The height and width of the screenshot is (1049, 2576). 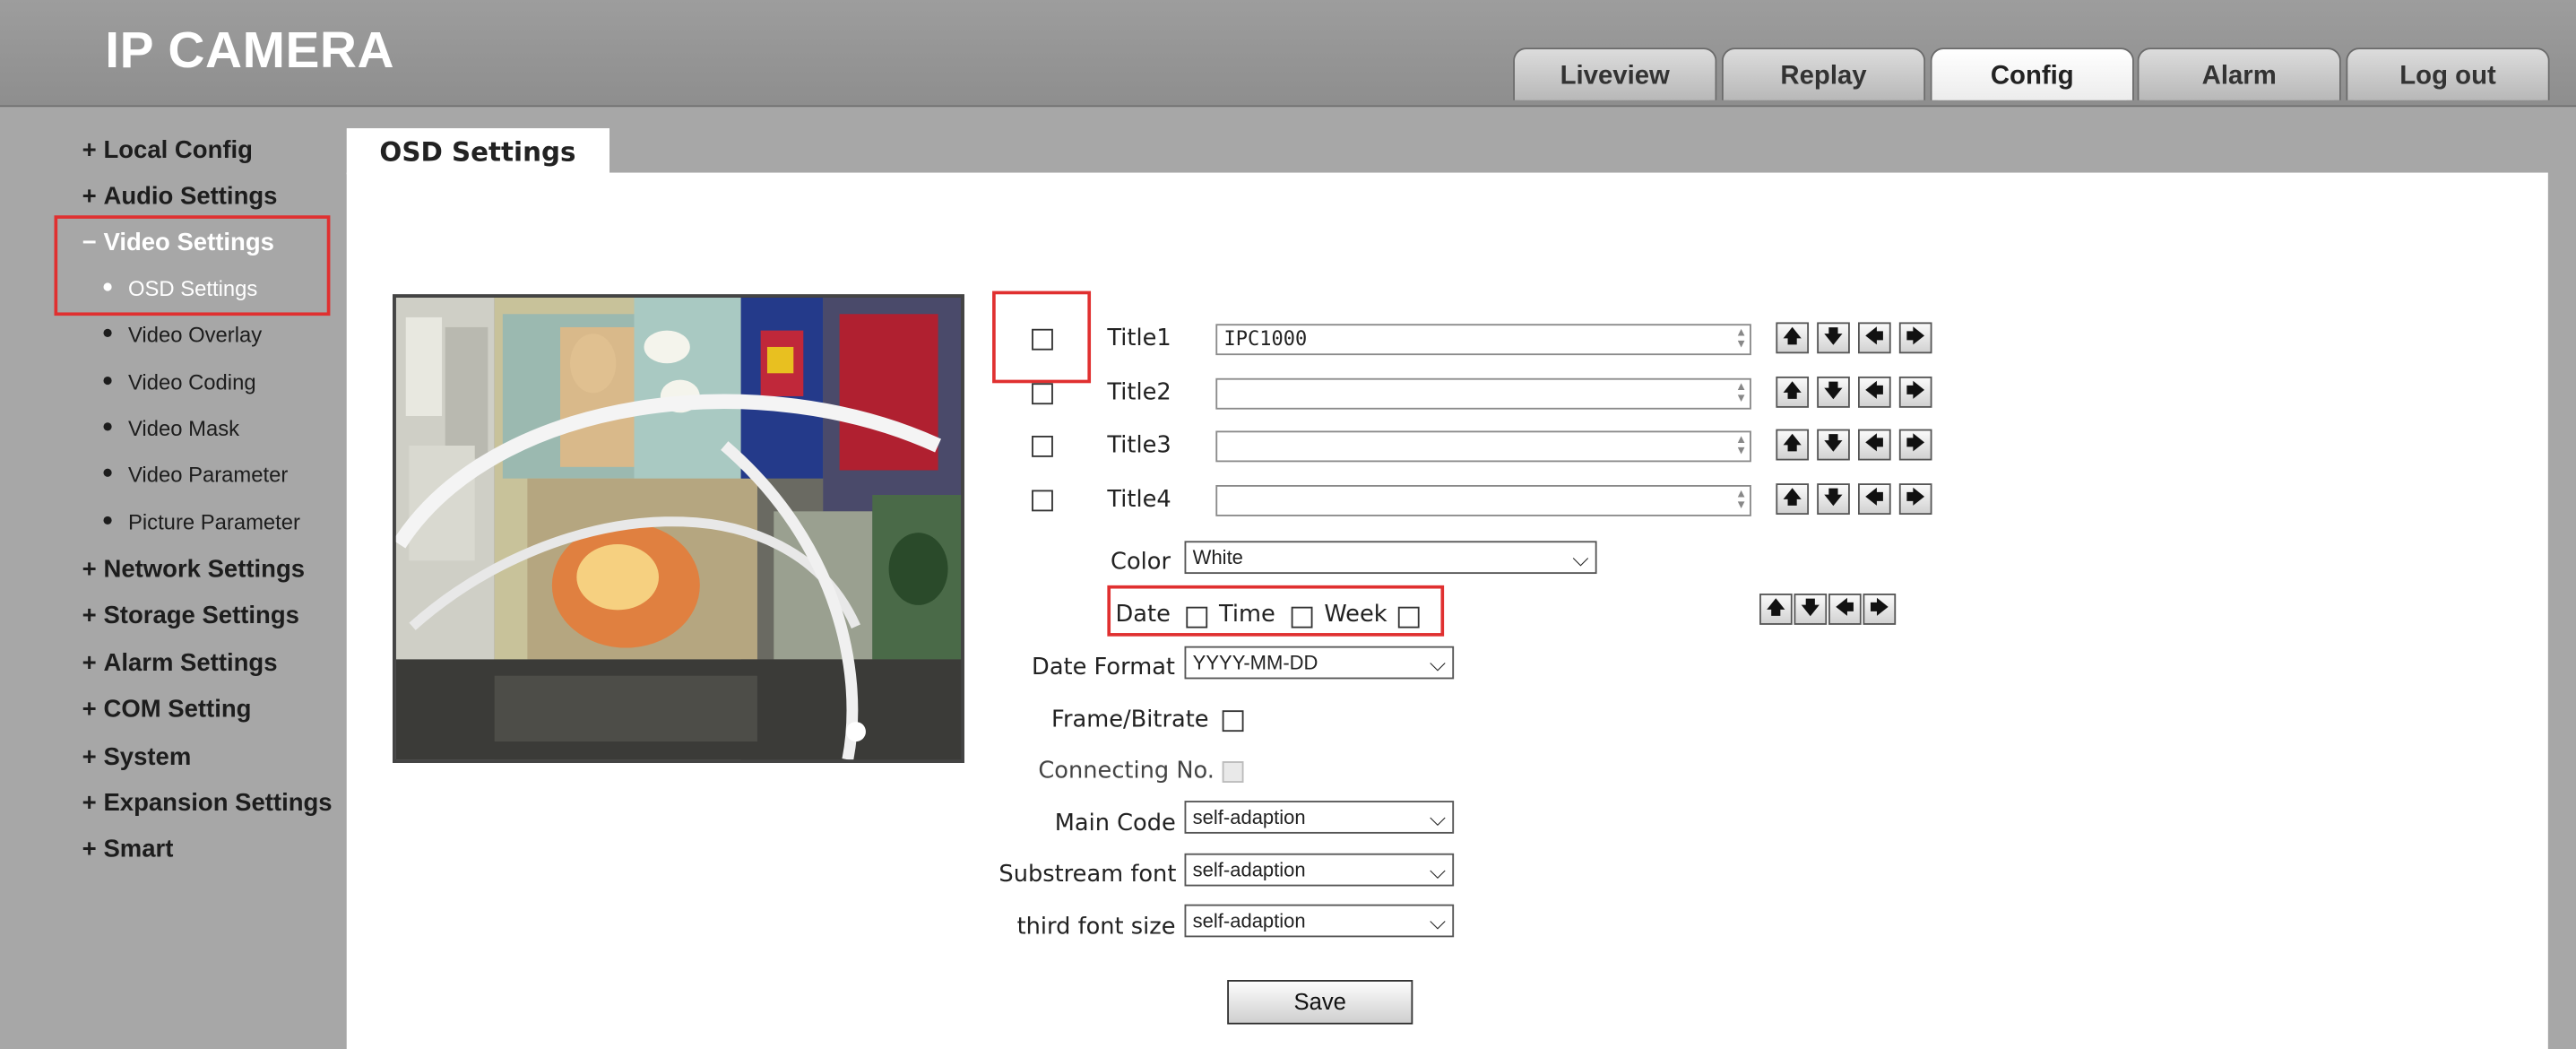 I want to click on sidebar-group-label: COM Setting, so click(x=177, y=709).